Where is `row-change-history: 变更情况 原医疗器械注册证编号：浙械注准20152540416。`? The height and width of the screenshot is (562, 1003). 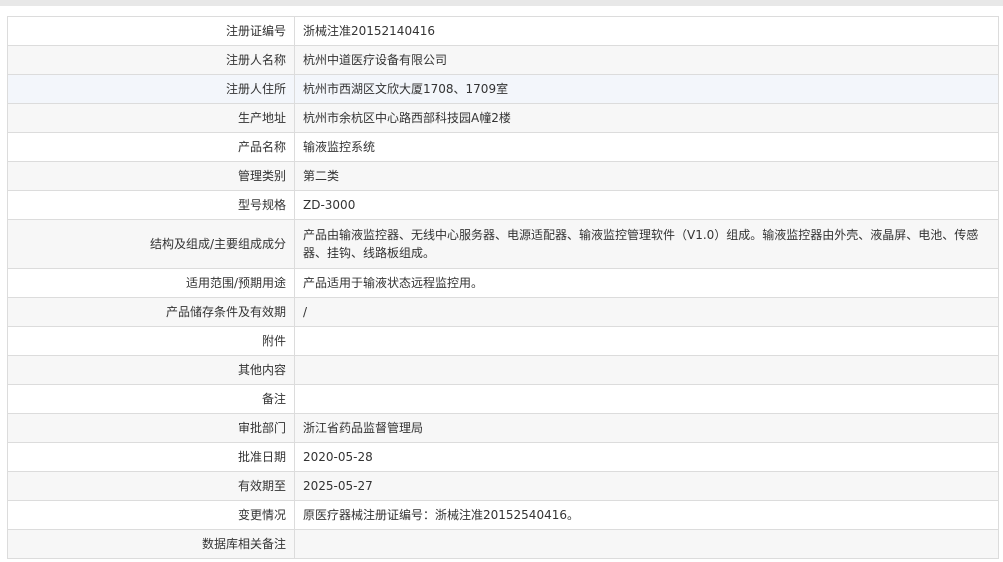 row-change-history: 变更情况 原医疗器械注册证编号：浙械注准20152540416。 is located at coordinates (503, 515).